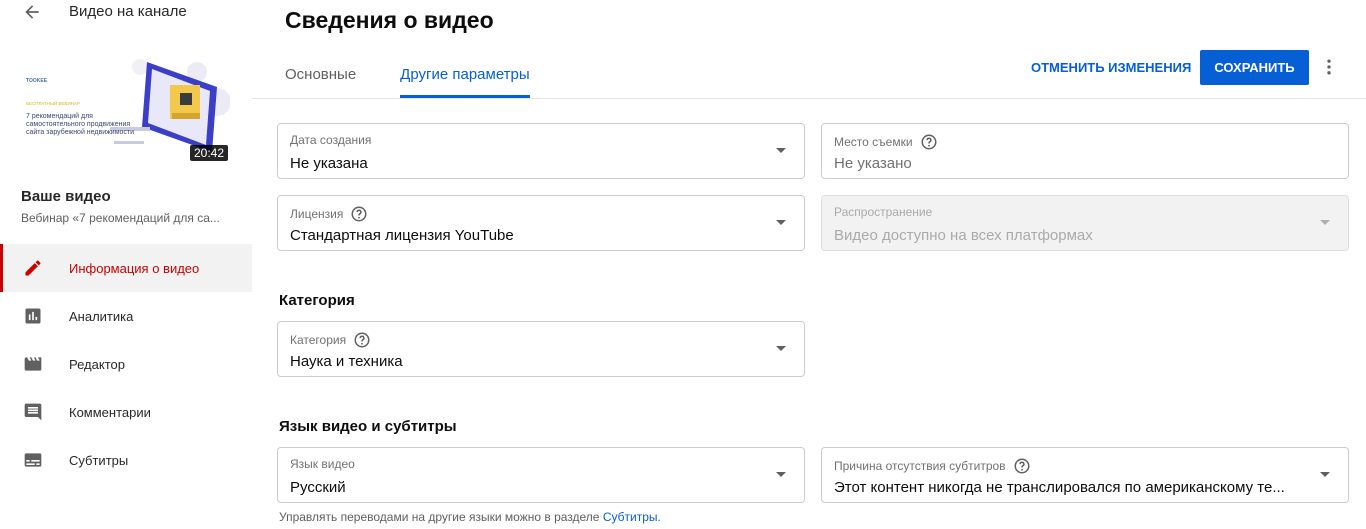  Describe the element at coordinates (329, 214) in the screenshot. I see `field-label: Лицензия` at that location.